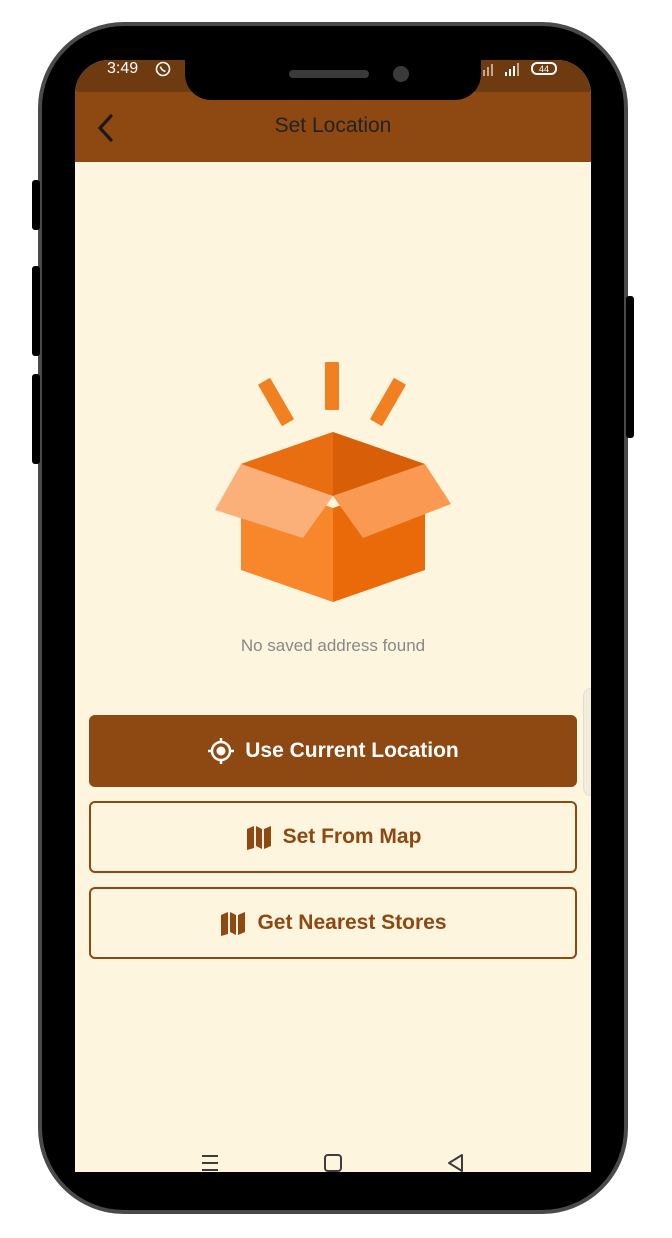 The image size is (672, 1238). Describe the element at coordinates (221, 751) in the screenshot. I see `crosshair-target-icon` at that location.